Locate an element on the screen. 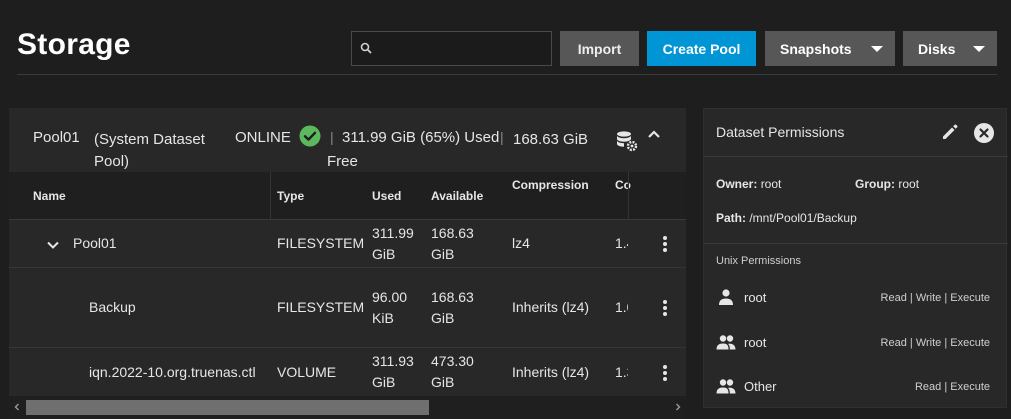  pool-name: Pool01 is located at coordinates (56, 137).